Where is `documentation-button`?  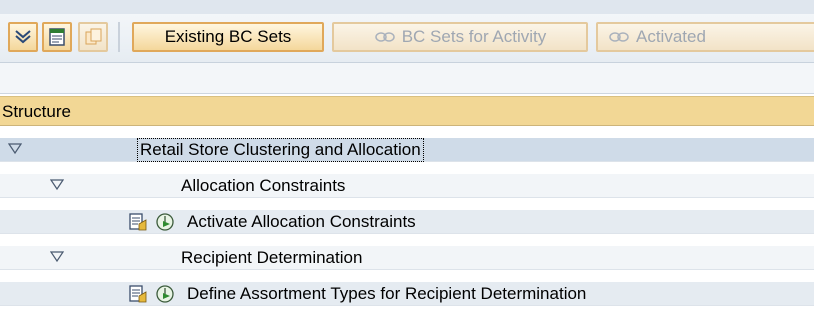
documentation-button is located at coordinates (57, 37).